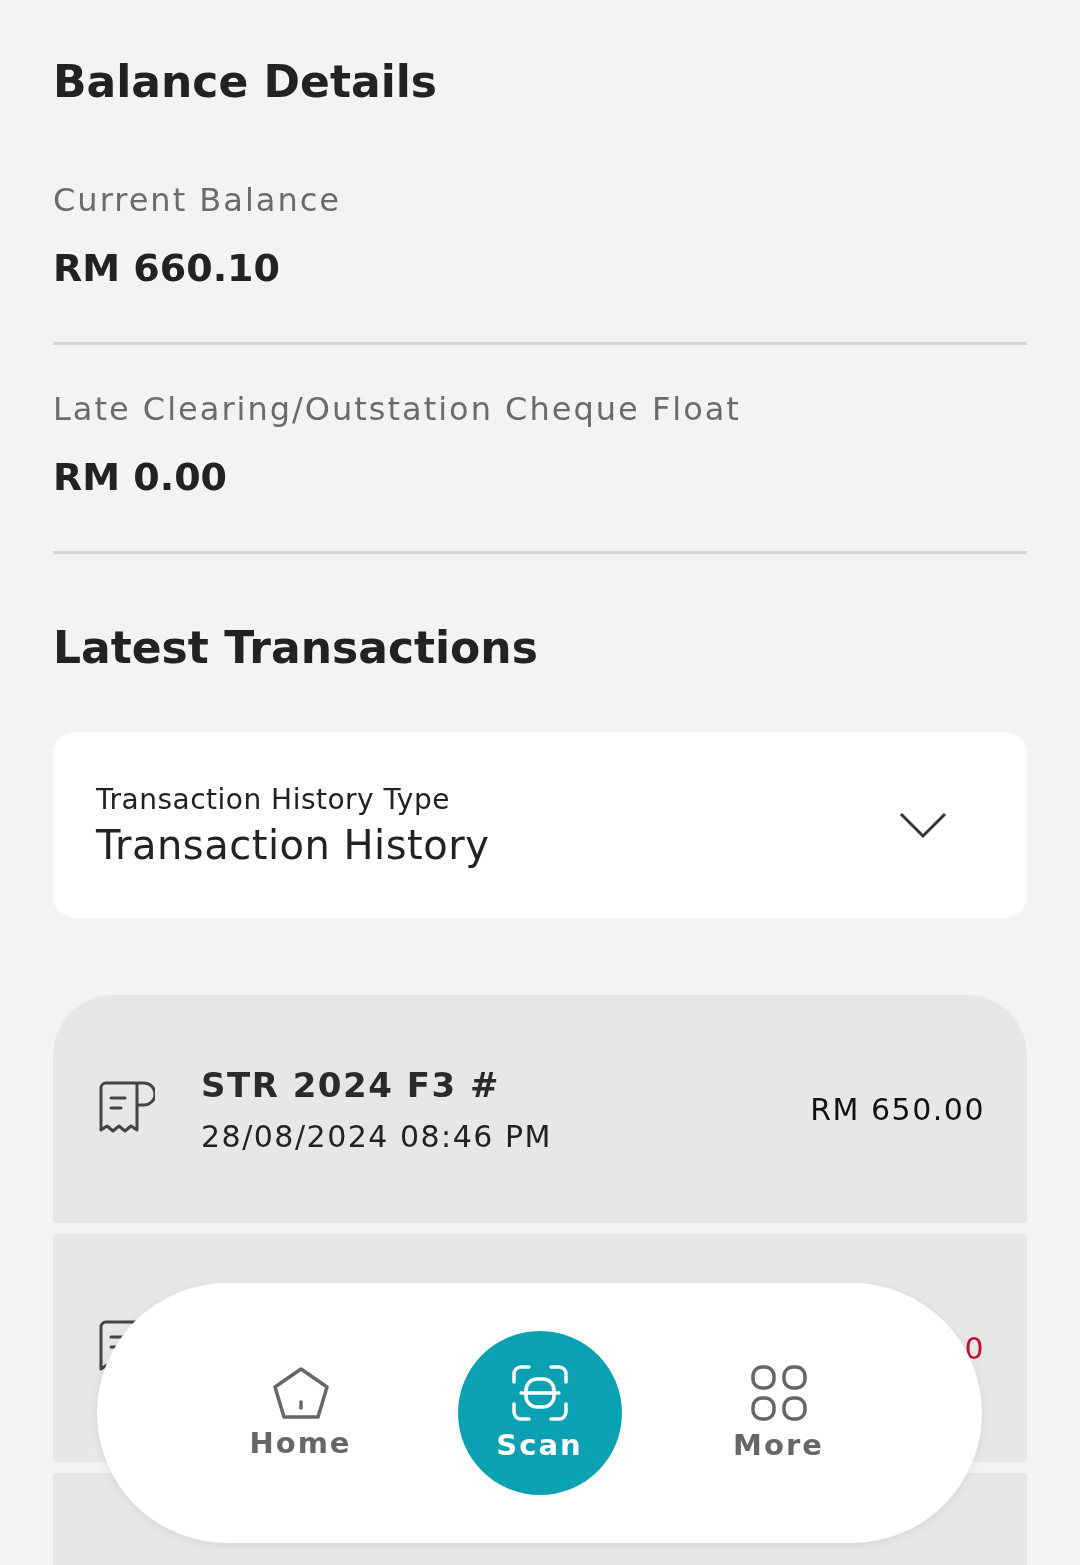 The height and width of the screenshot is (1565, 1080). I want to click on scan-tab: Scan, so click(539, 1413).